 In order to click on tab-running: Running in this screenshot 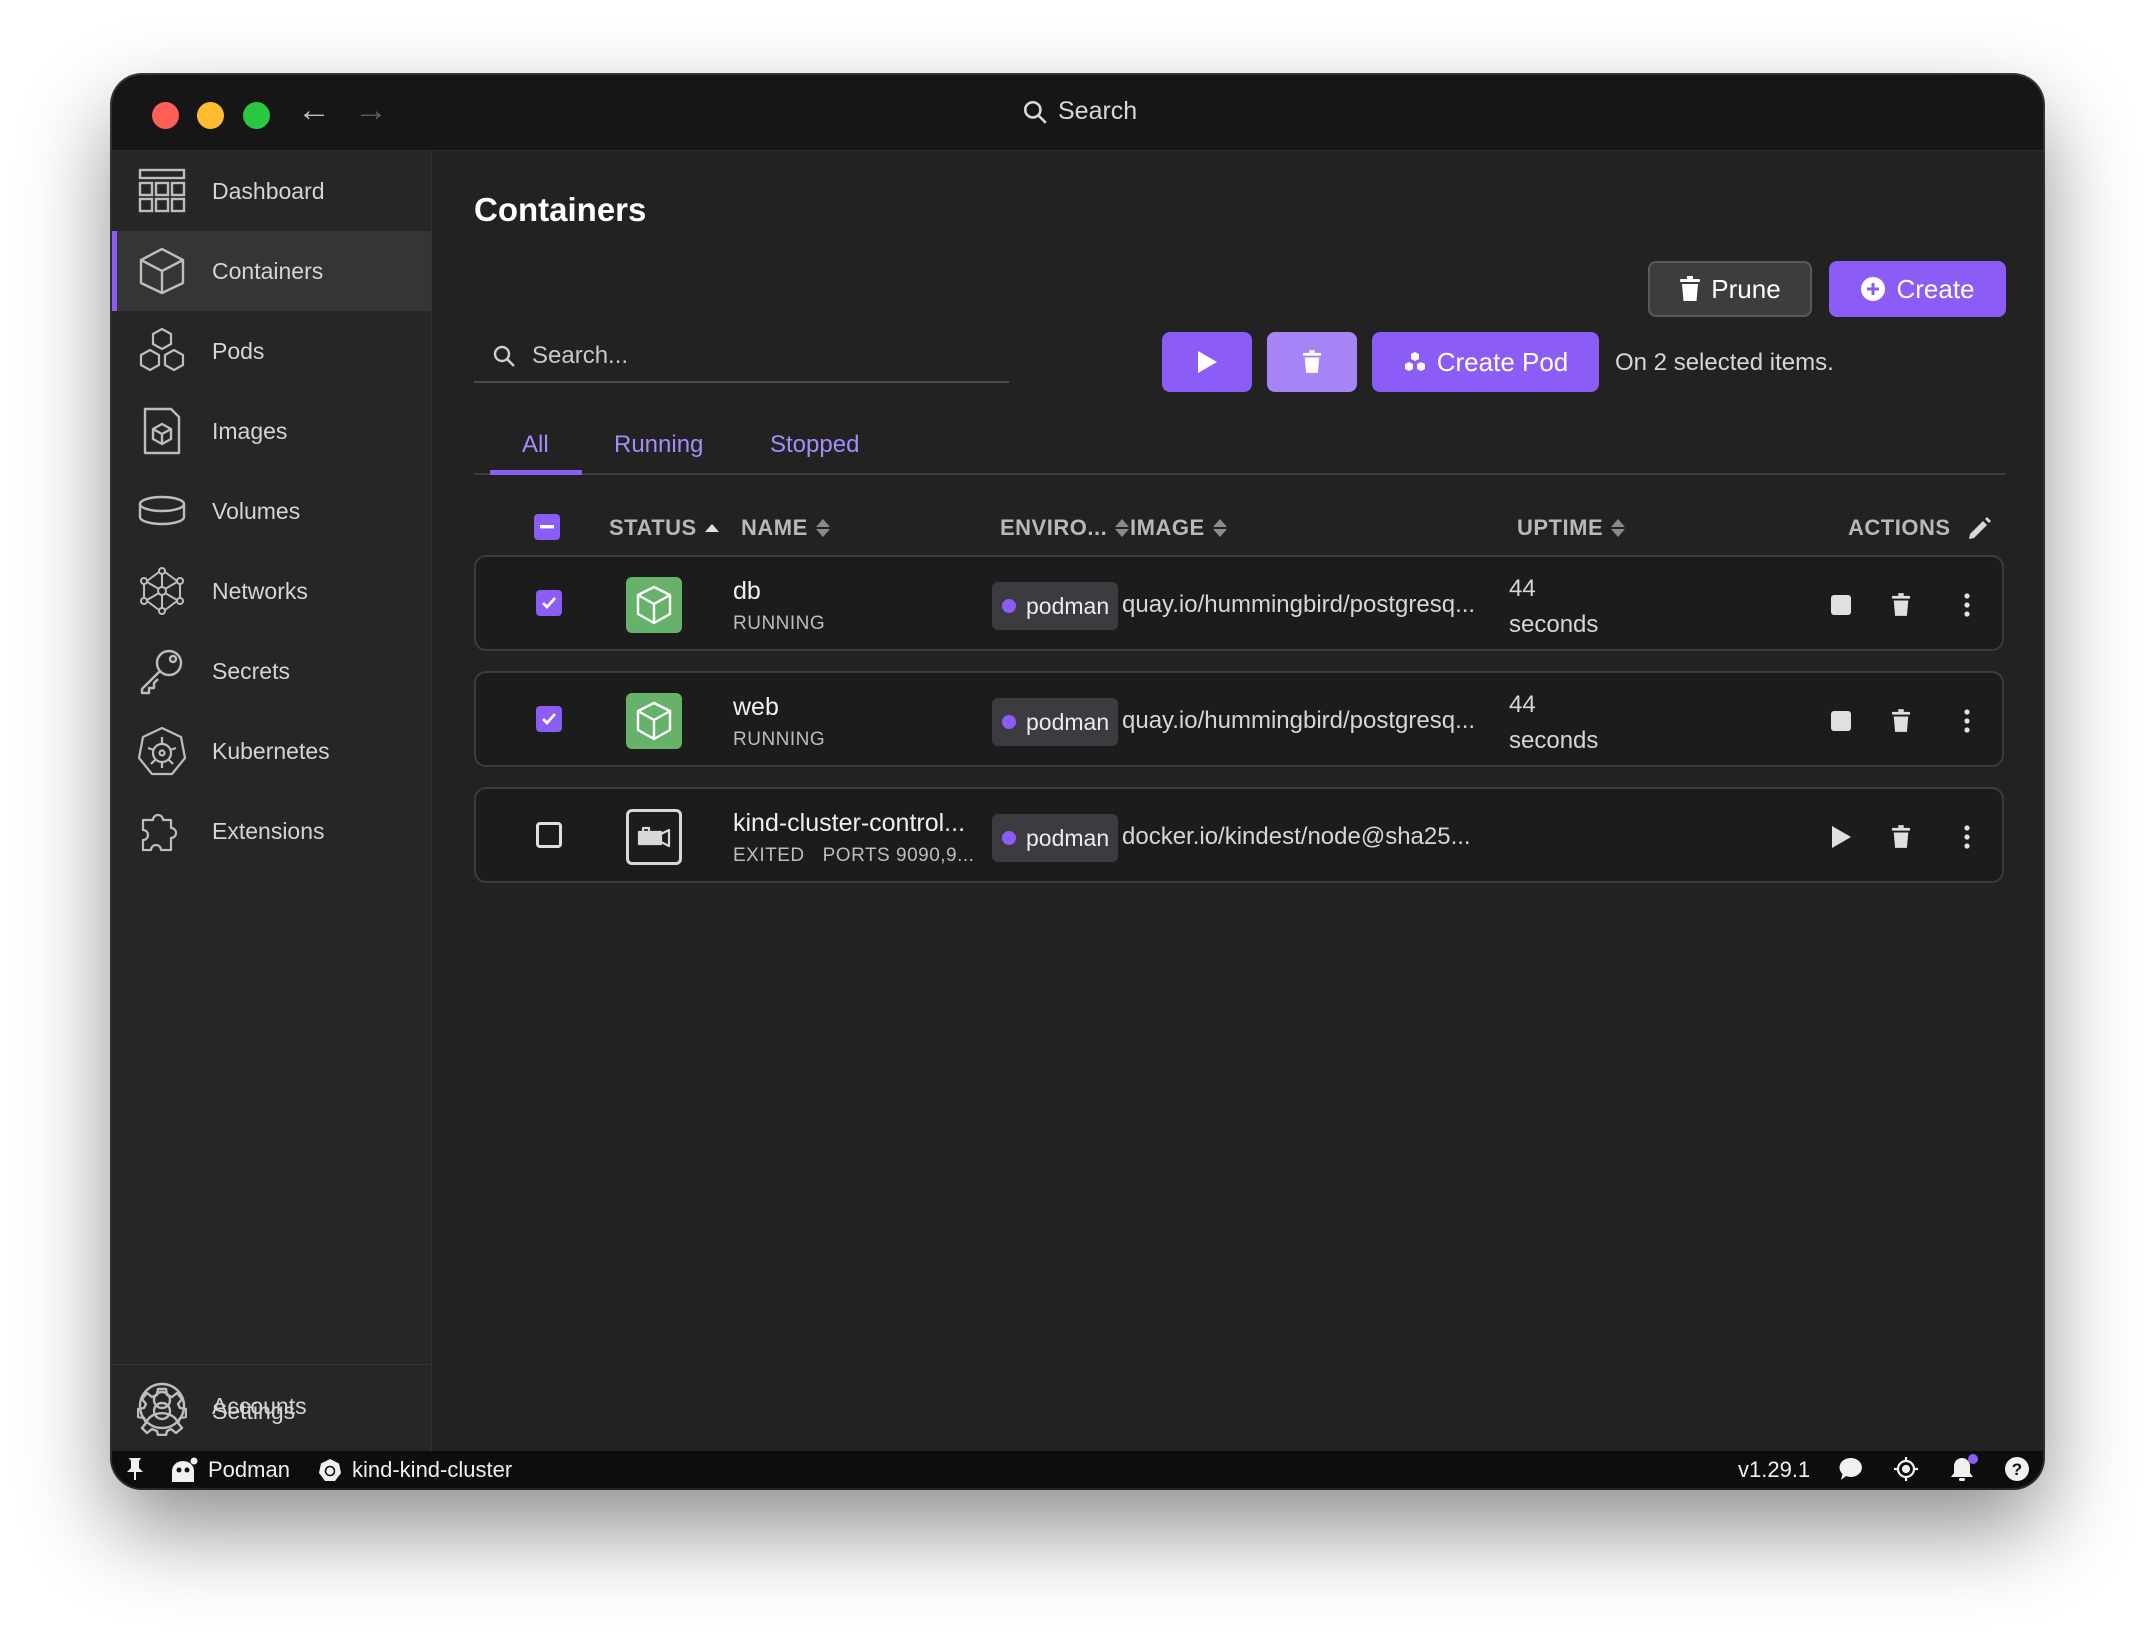, I will do `click(658, 445)`.